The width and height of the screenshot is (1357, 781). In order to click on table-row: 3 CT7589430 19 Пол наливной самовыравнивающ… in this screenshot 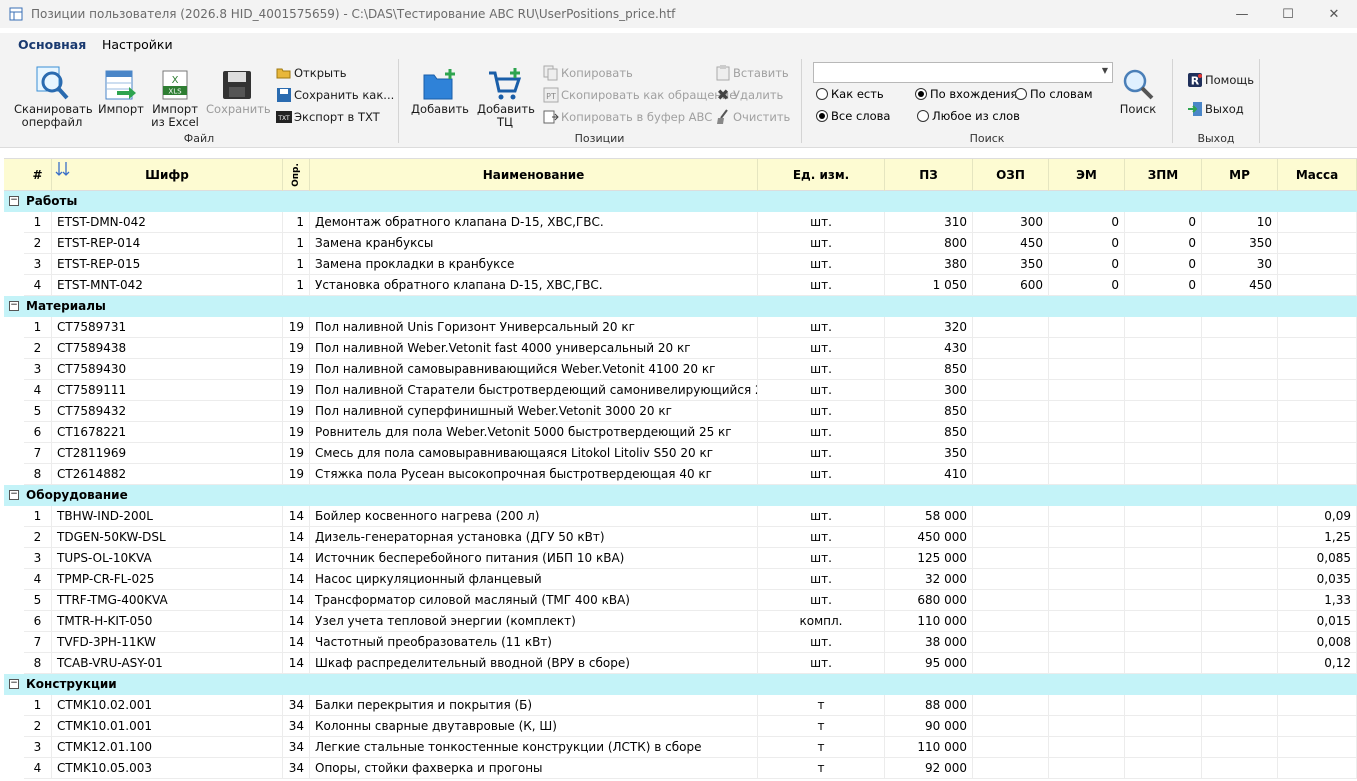, I will do `click(680, 369)`.